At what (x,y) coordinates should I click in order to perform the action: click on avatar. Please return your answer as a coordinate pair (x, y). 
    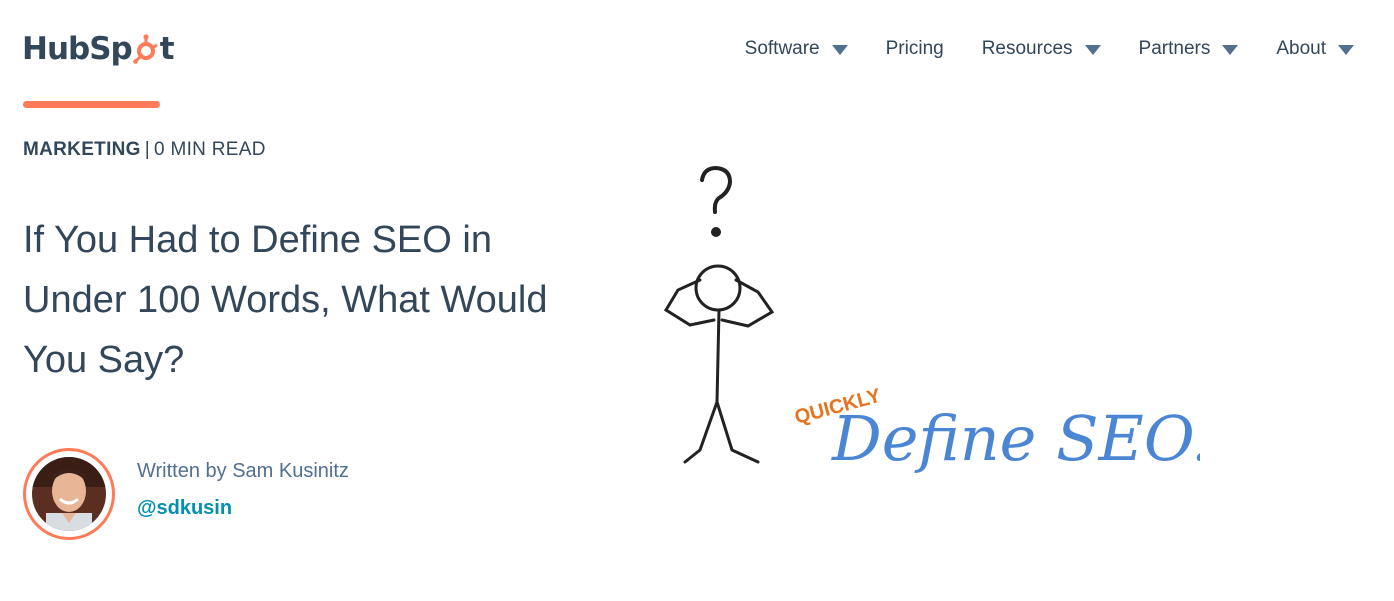
    Looking at the image, I should click on (69, 494).